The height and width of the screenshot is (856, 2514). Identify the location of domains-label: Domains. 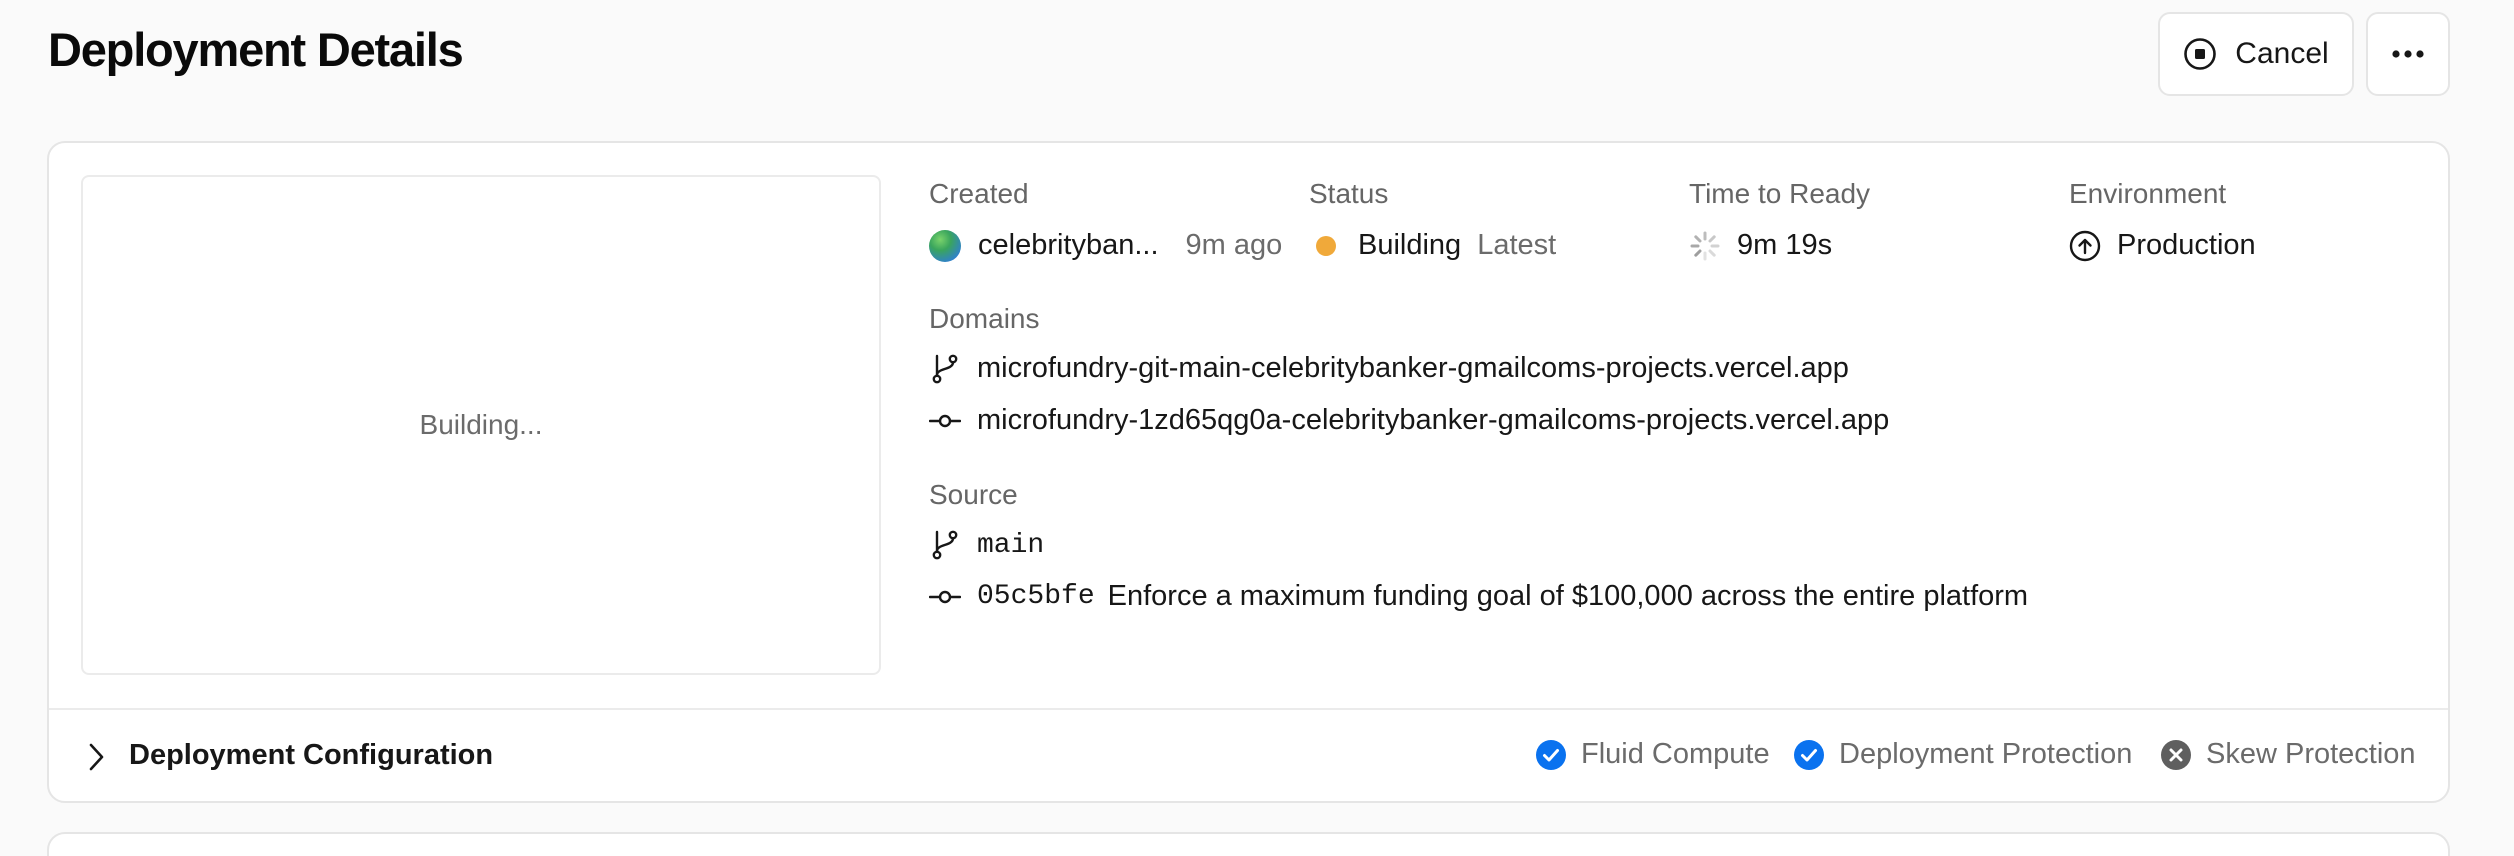
(984, 318).